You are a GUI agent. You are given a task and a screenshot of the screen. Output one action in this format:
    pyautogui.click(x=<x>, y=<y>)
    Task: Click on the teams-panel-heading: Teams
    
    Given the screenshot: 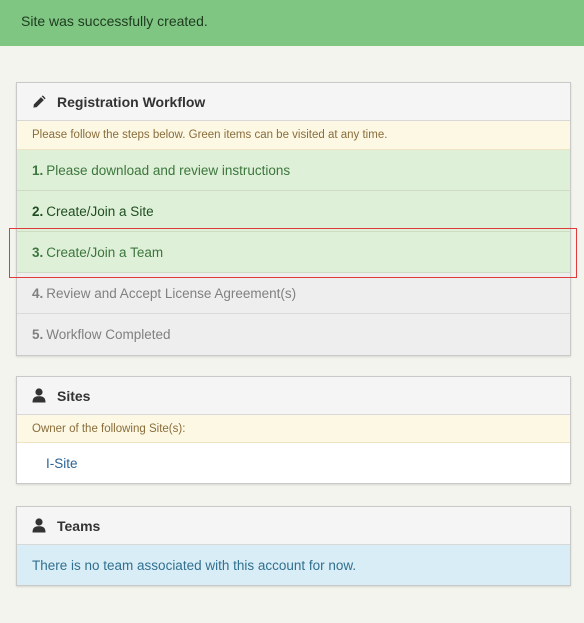 What is the action you would take?
    pyautogui.click(x=293, y=526)
    